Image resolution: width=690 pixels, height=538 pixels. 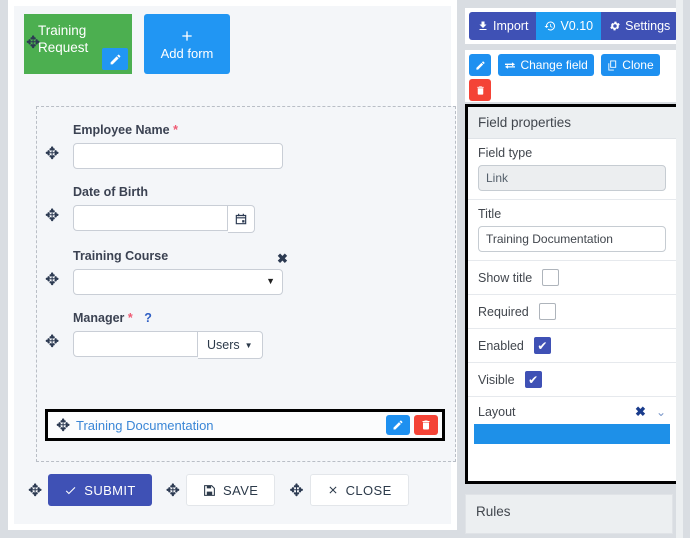 What do you see at coordinates (110, 192) in the screenshot?
I see `field-label-date-of-birth: Date of Birth` at bounding box center [110, 192].